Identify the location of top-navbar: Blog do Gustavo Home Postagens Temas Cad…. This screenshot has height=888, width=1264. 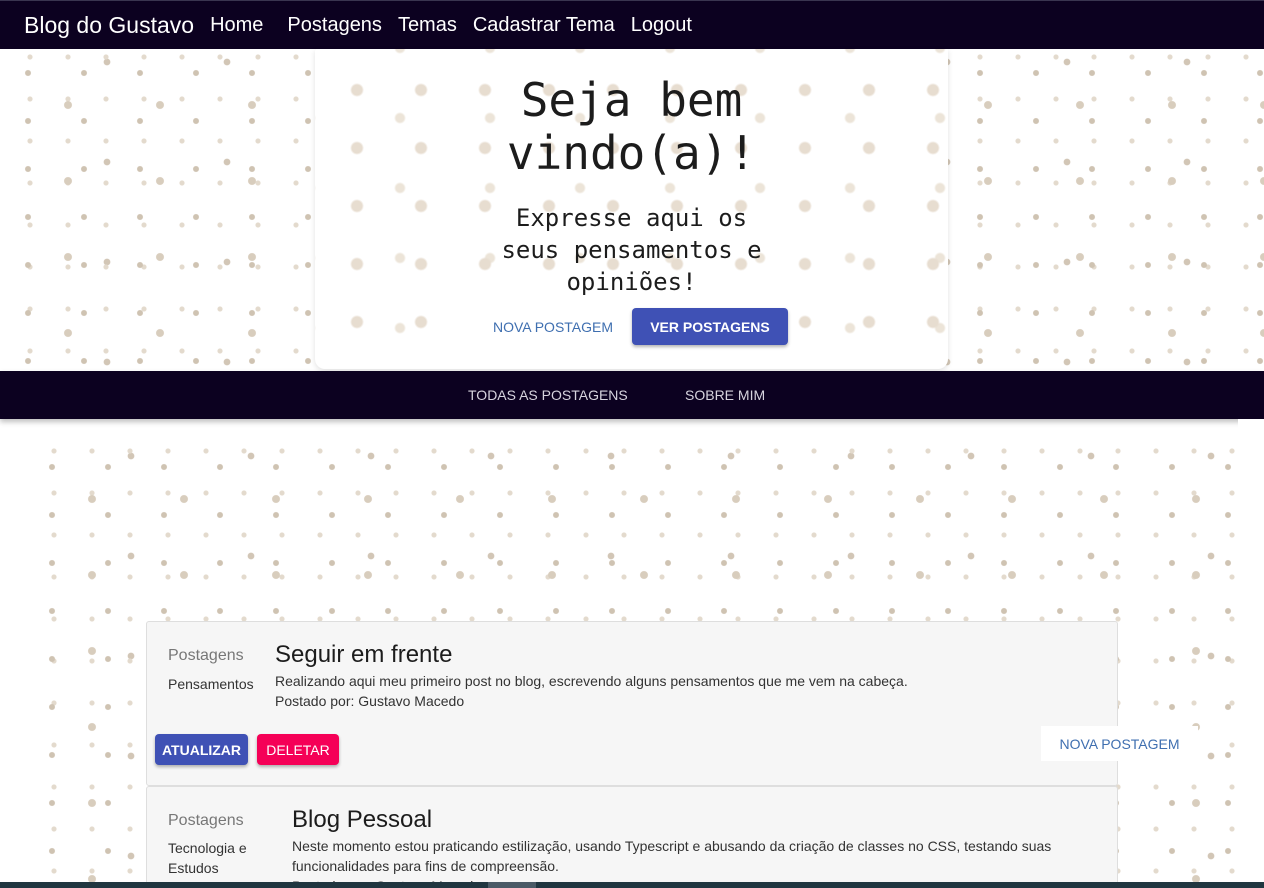
(632, 24).